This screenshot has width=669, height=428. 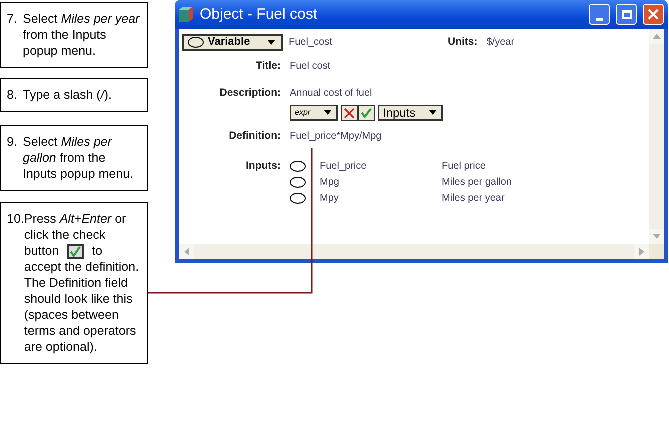 What do you see at coordinates (12, 19) in the screenshot?
I see `step-number: 7.` at bounding box center [12, 19].